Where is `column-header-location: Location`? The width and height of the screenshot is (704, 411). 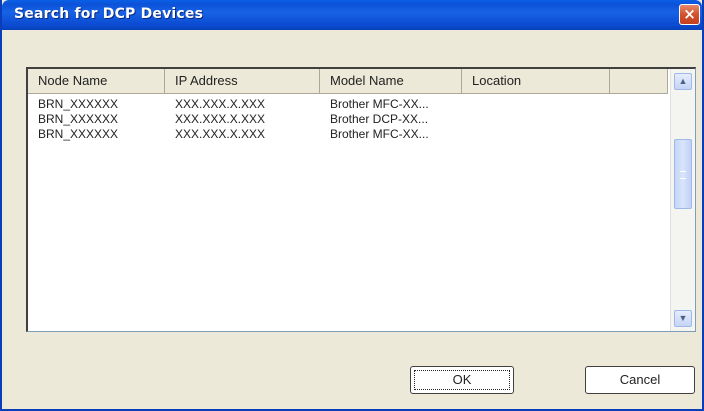
column-header-location: Location is located at coordinates (536, 81).